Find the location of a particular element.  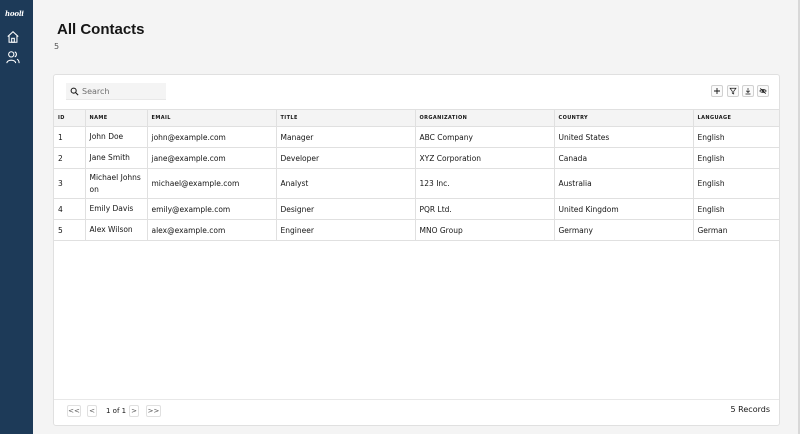

pagination-divider is located at coordinates (416, 399).